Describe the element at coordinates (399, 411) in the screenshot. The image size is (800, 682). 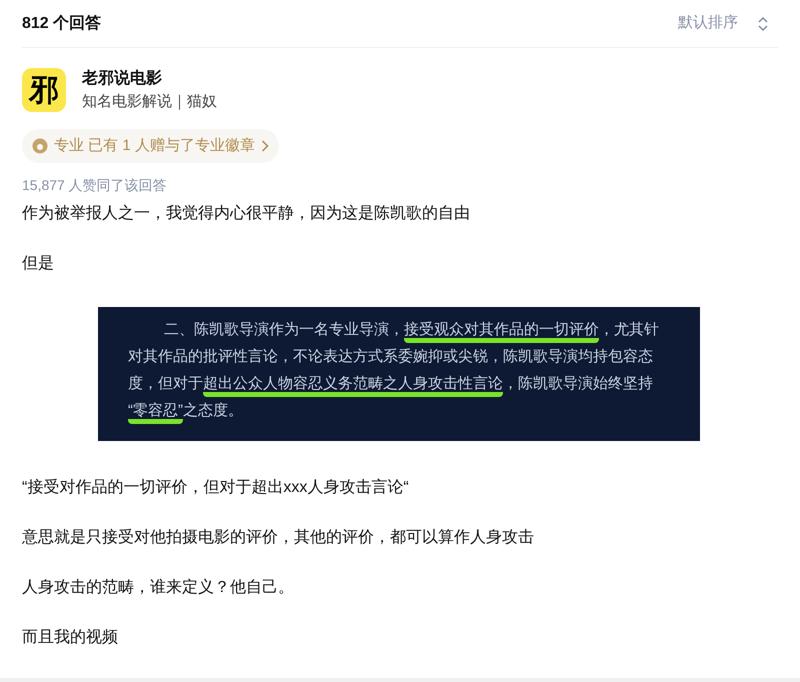
I see `document-text-line: “零容忍”之态度。` at that location.